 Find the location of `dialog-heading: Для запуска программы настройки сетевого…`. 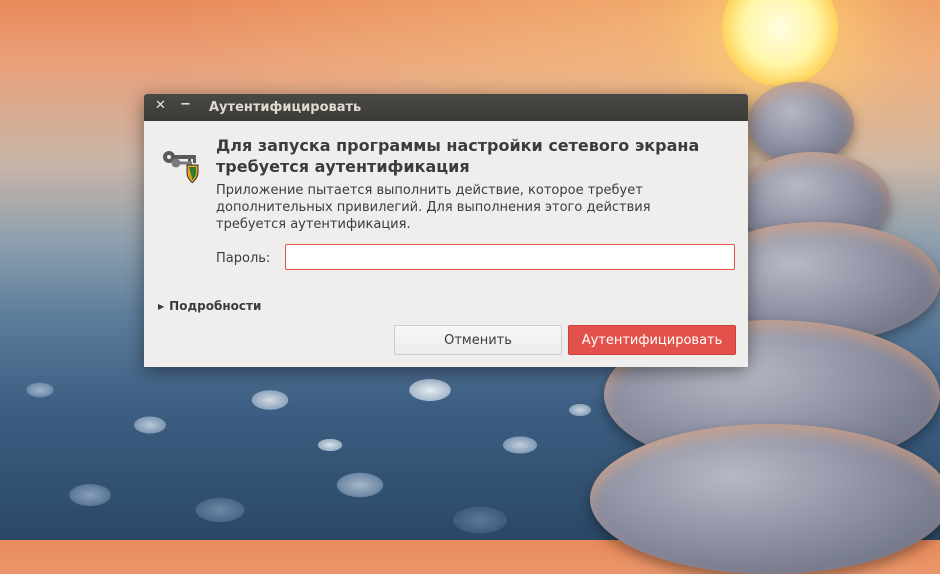

dialog-heading: Для запуска программы настройки сетевого… is located at coordinates (458, 156).